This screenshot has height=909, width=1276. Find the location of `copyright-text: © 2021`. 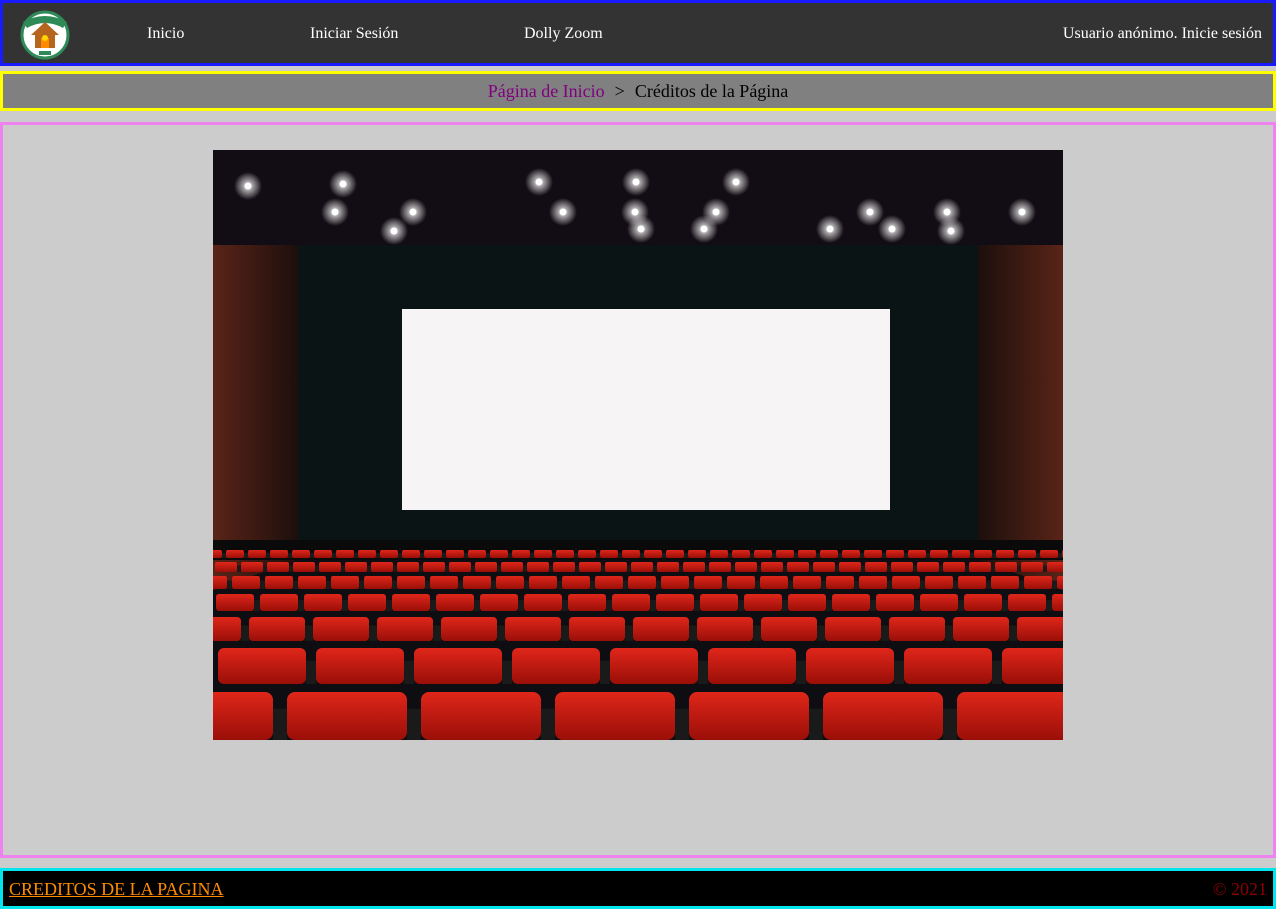

copyright-text: © 2021 is located at coordinates (1239, 889).